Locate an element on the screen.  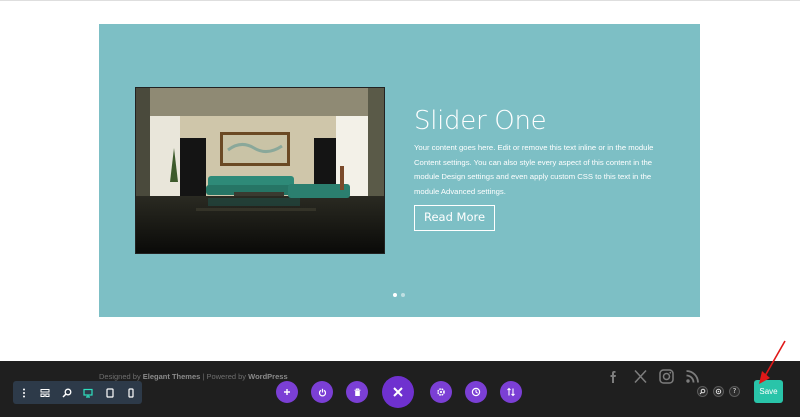
zoom-button is located at coordinates (67, 392).